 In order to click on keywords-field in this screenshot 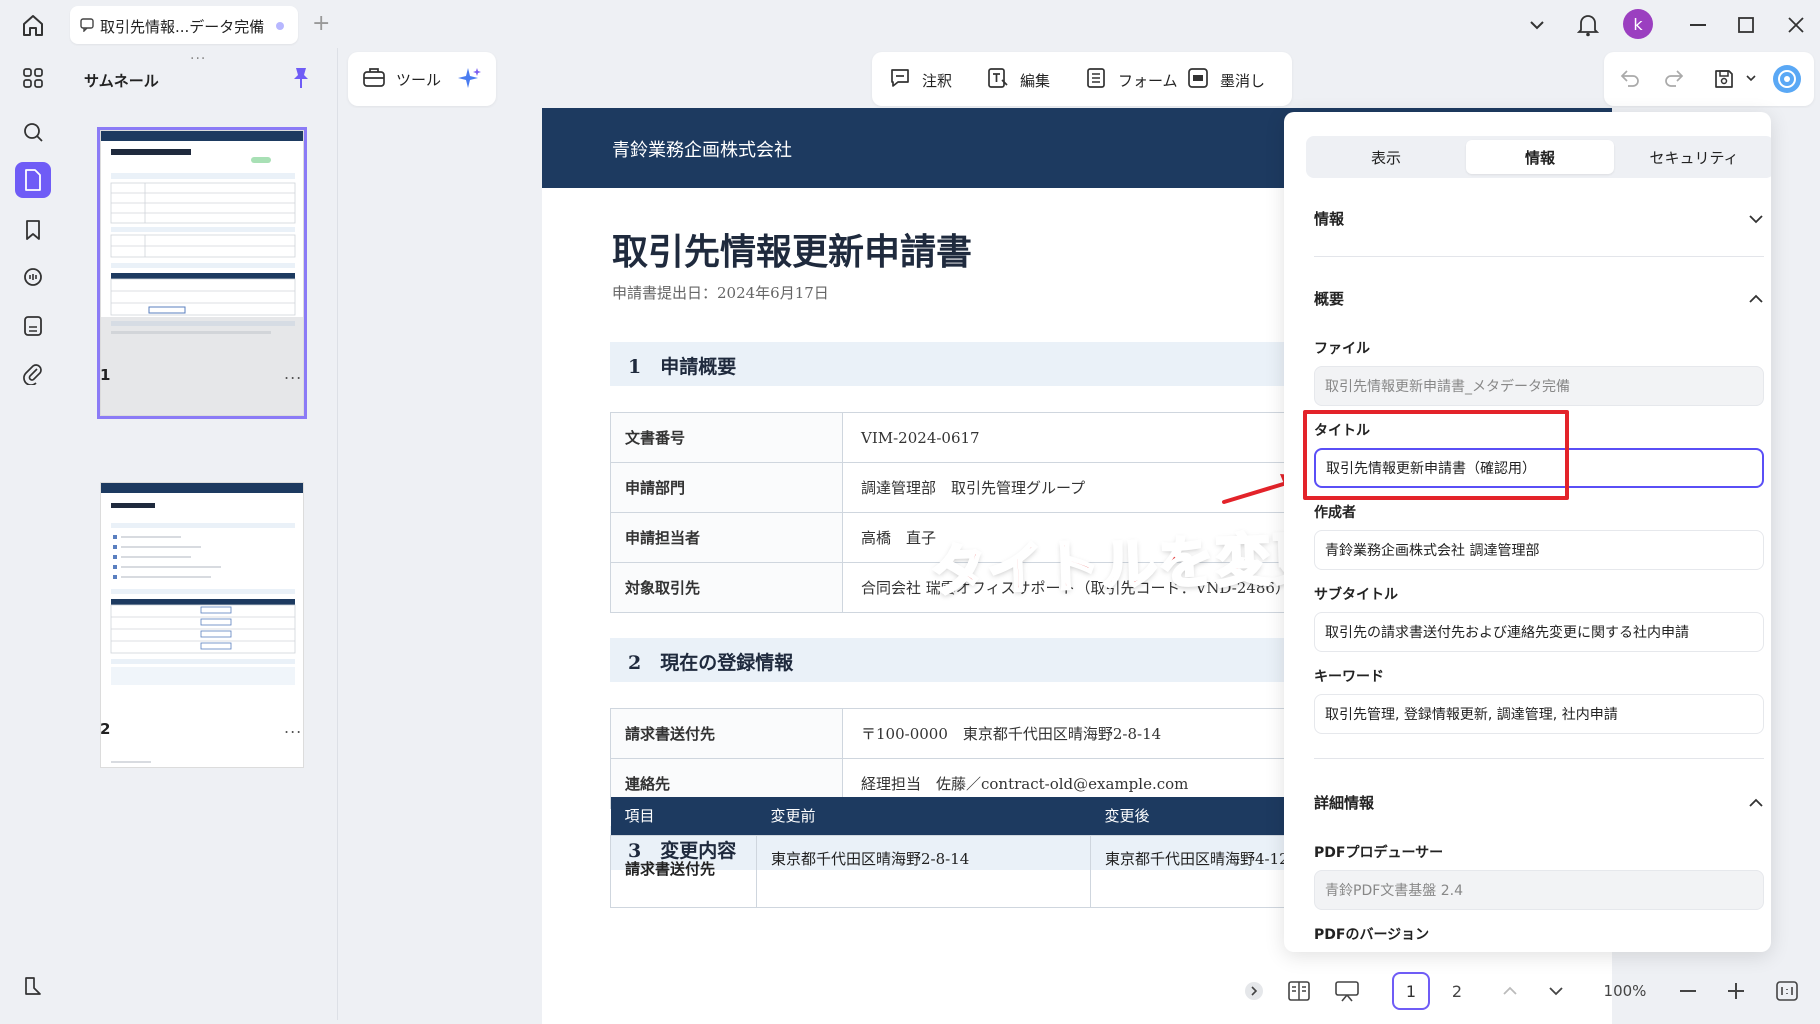, I will do `click(1539, 714)`.